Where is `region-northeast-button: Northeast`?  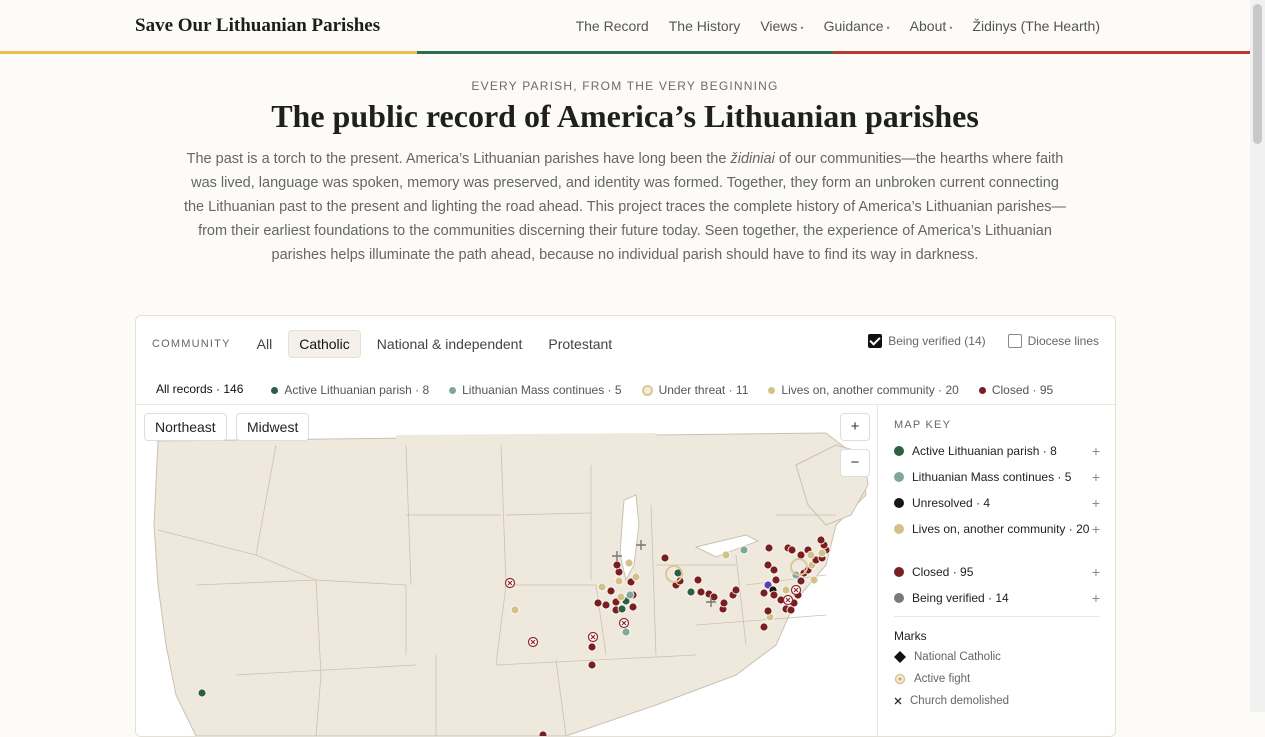 region-northeast-button: Northeast is located at coordinates (185, 427).